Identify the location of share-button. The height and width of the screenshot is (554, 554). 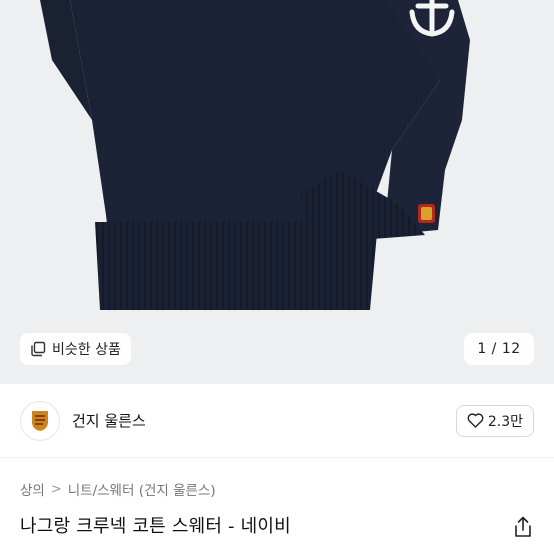
(523, 527).